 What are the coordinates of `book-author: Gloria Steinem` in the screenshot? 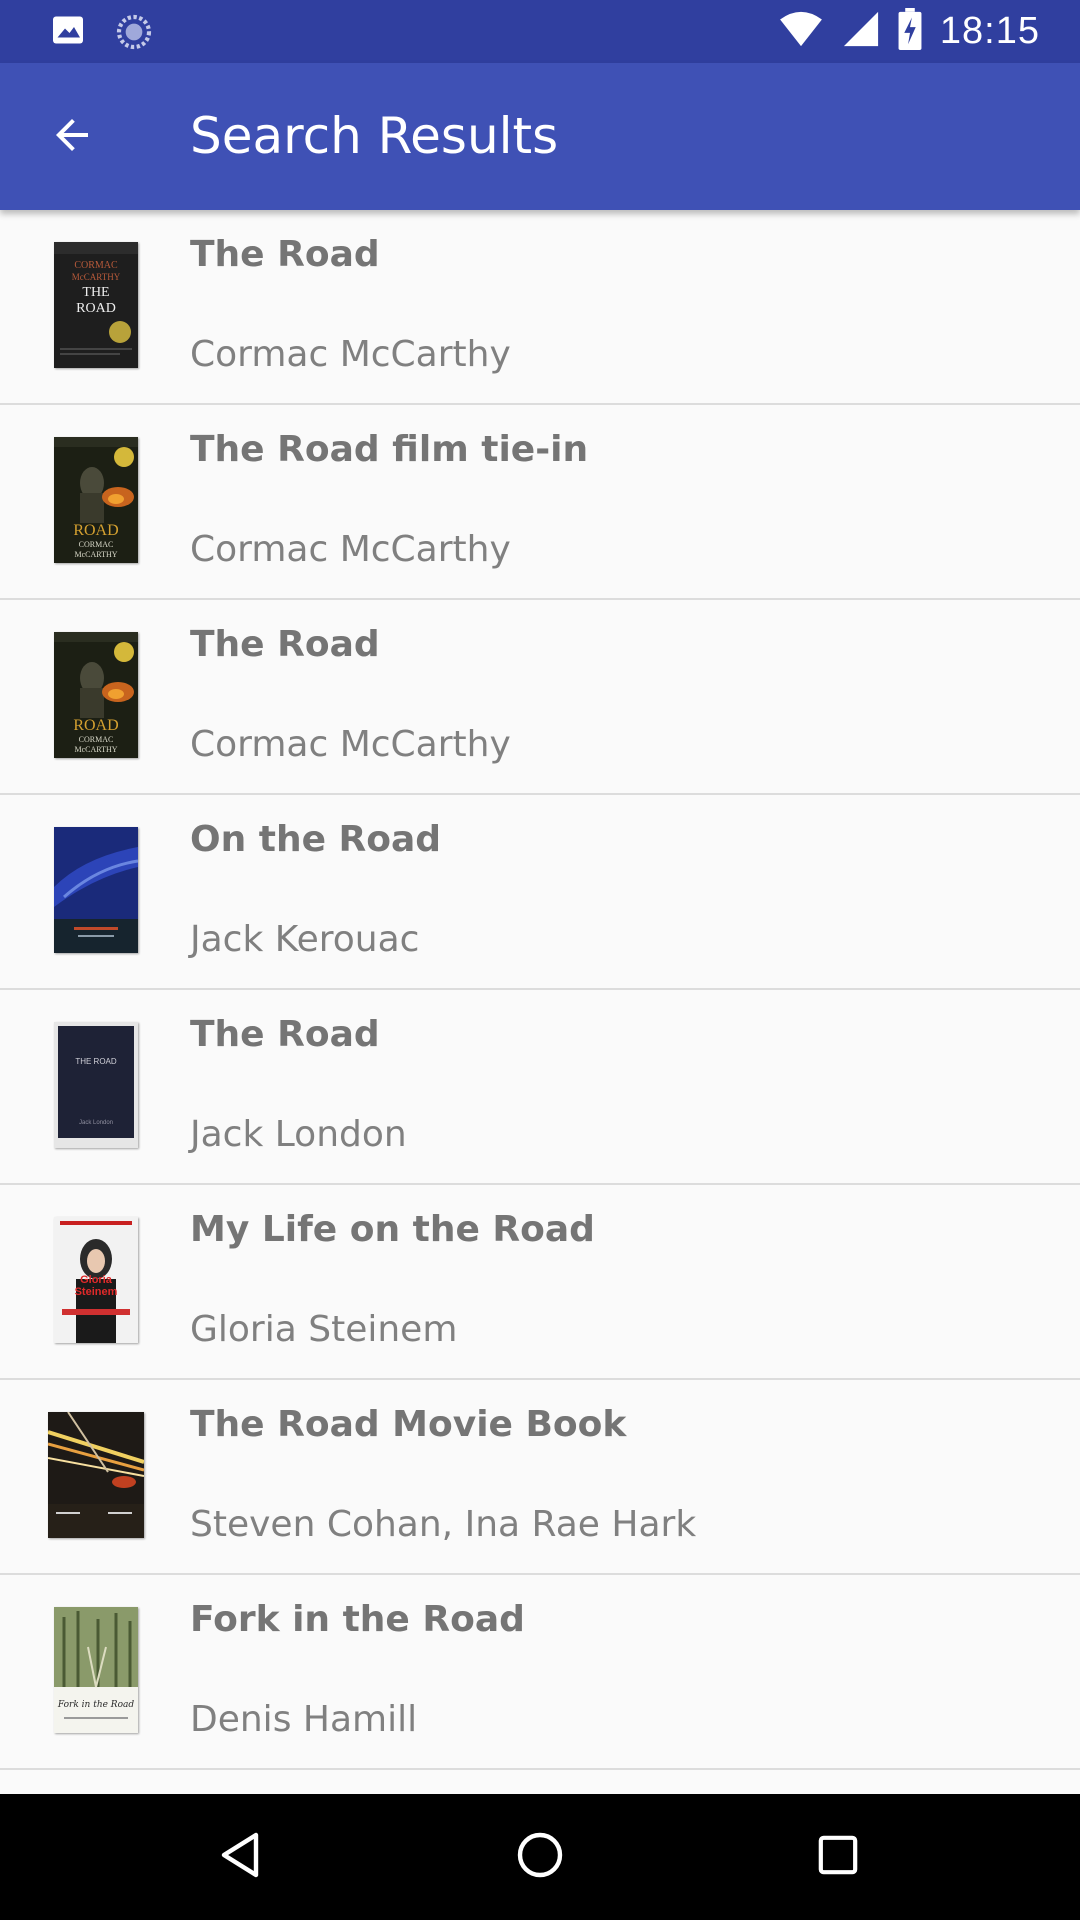 It's located at (324, 1329).